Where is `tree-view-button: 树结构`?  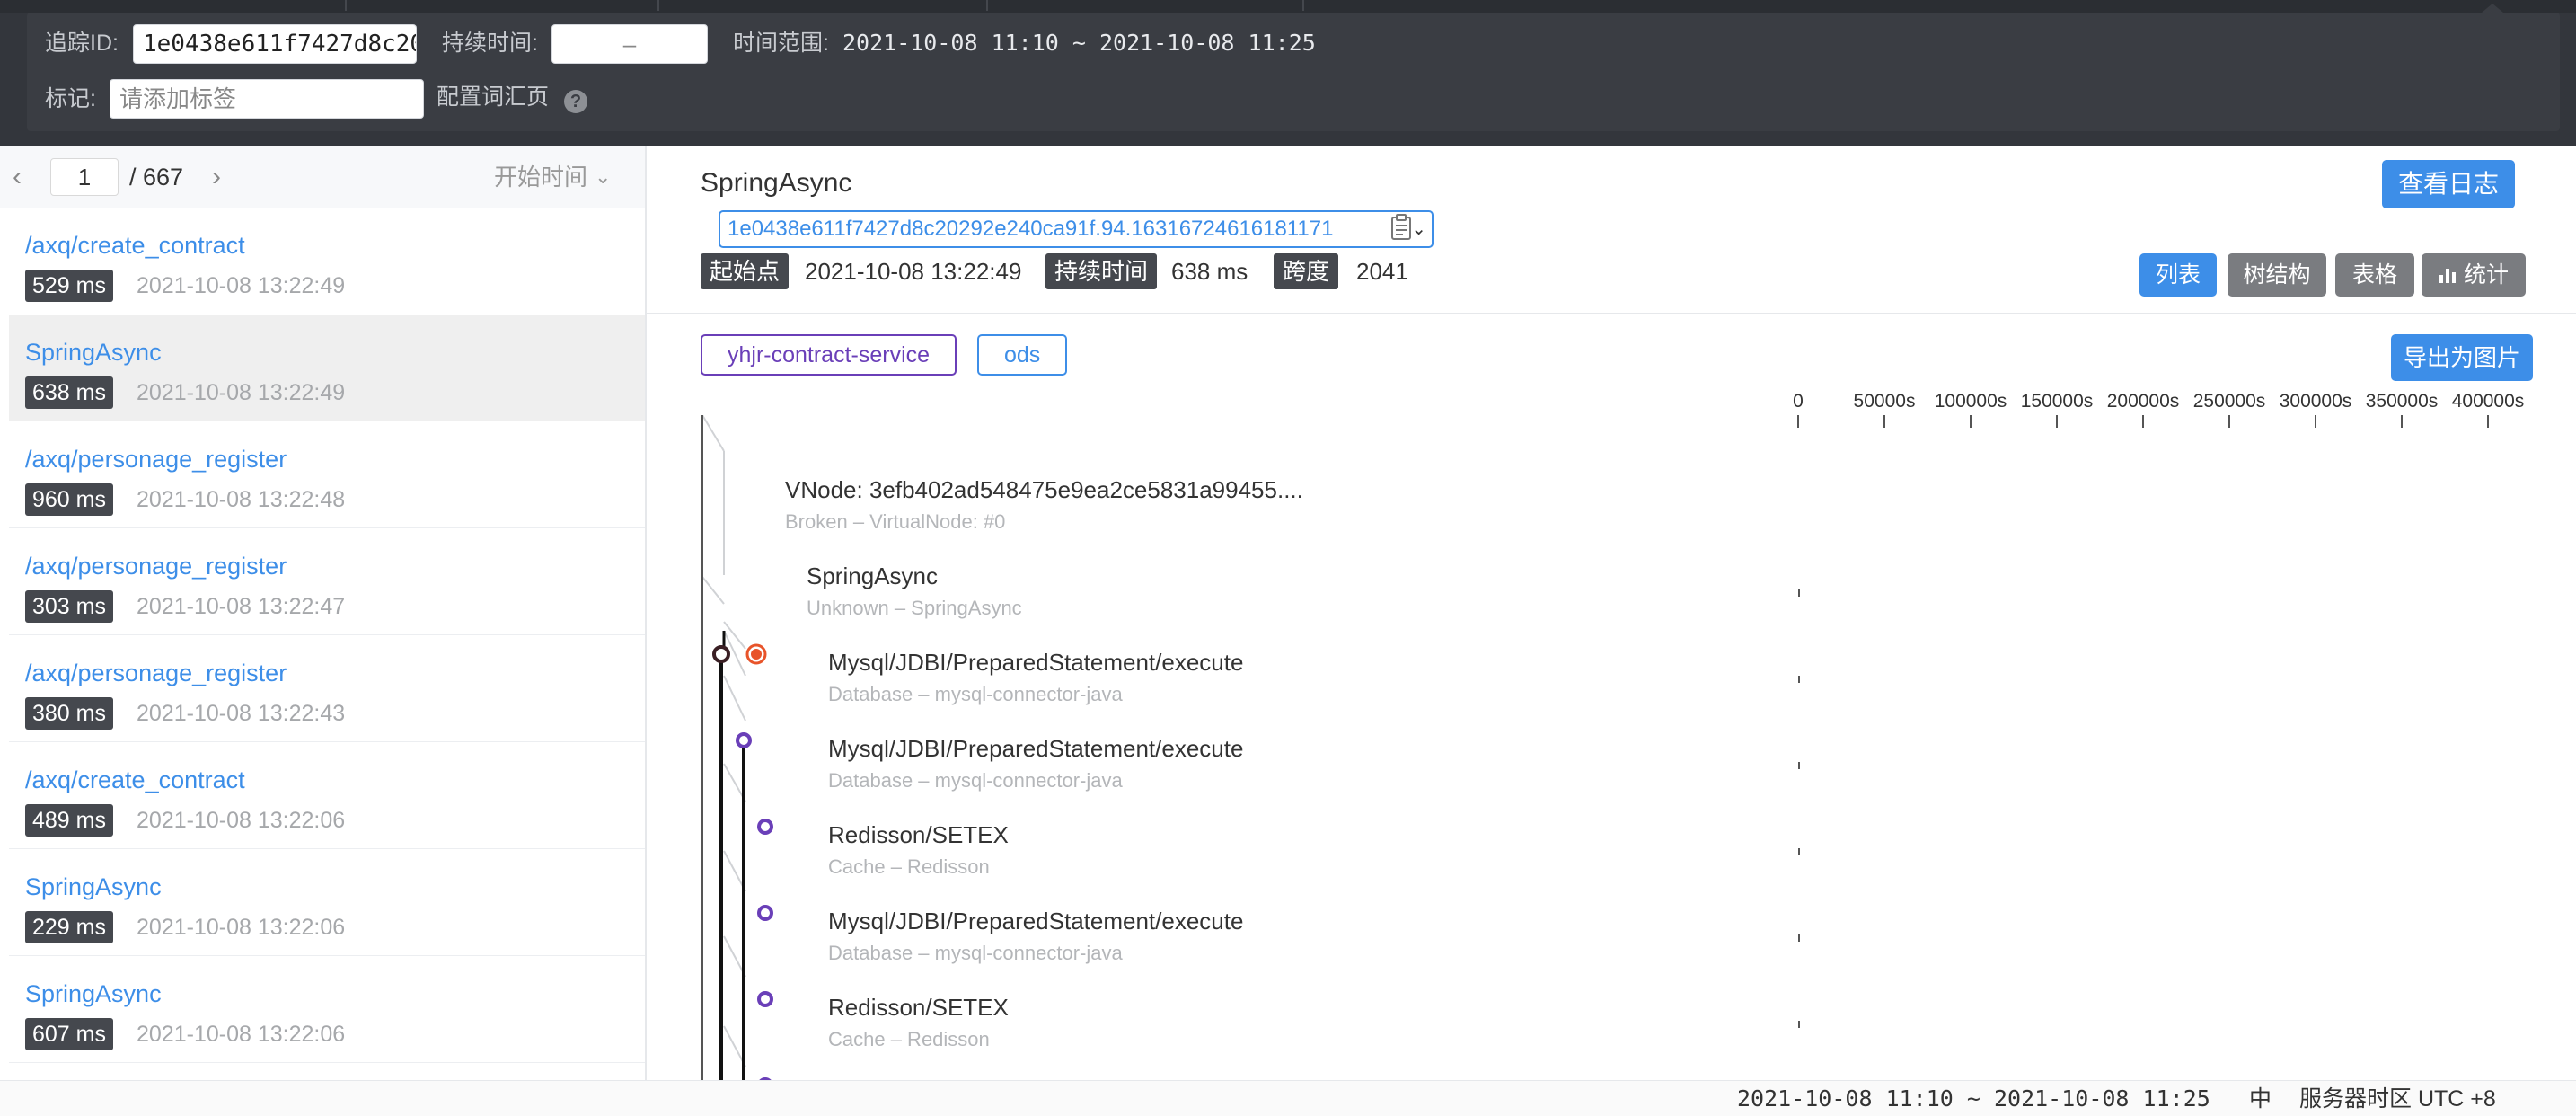
tree-view-button: 树结构 is located at coordinates (2277, 275).